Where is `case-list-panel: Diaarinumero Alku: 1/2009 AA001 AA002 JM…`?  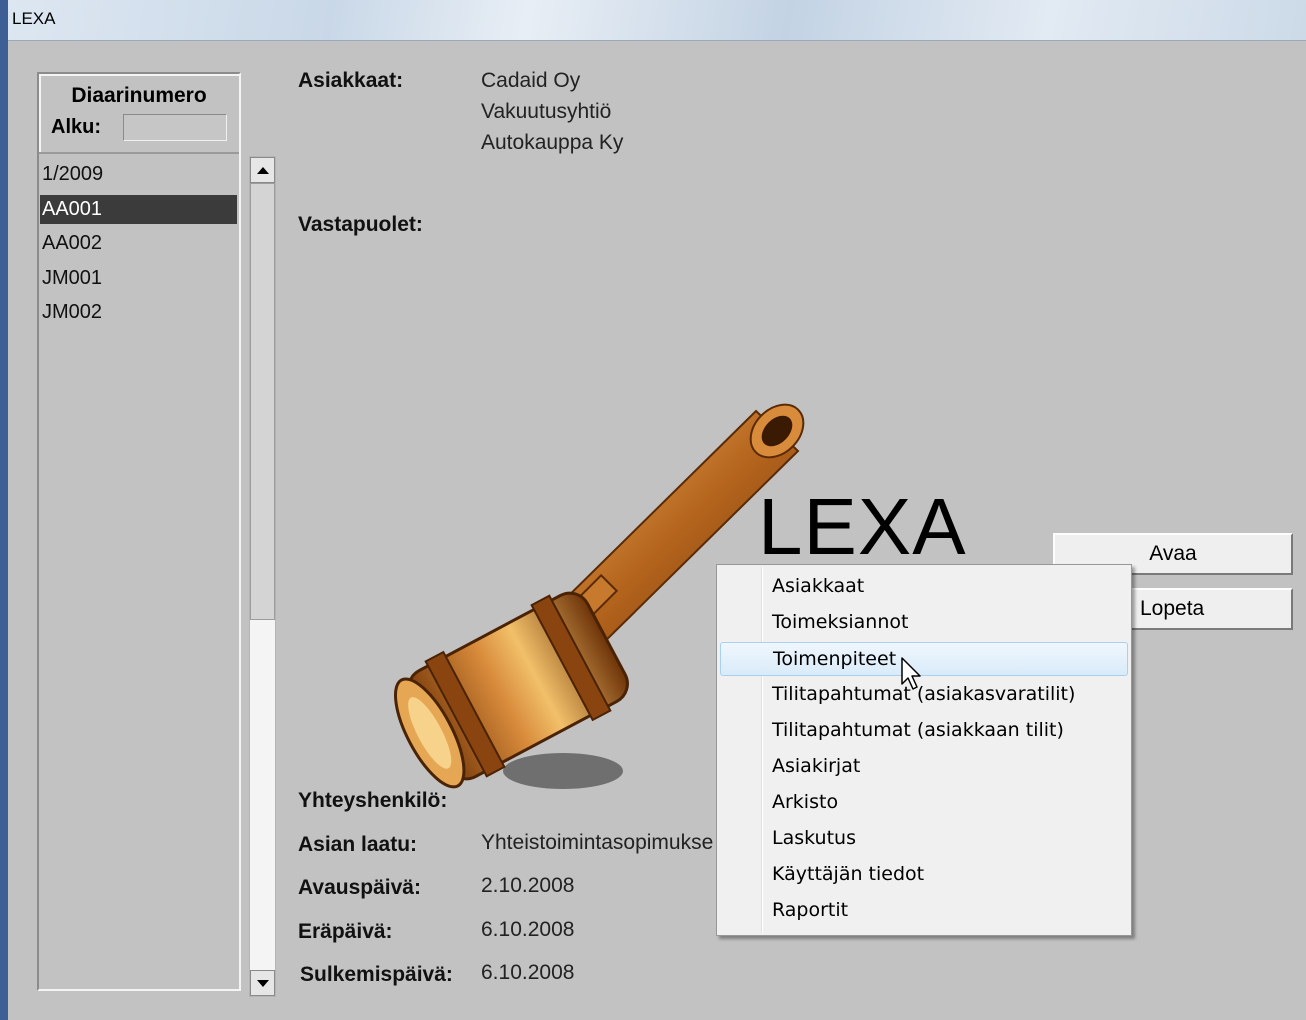 case-list-panel: Diaarinumero Alku: 1/2009 AA001 AA002 JM… is located at coordinates (139, 531).